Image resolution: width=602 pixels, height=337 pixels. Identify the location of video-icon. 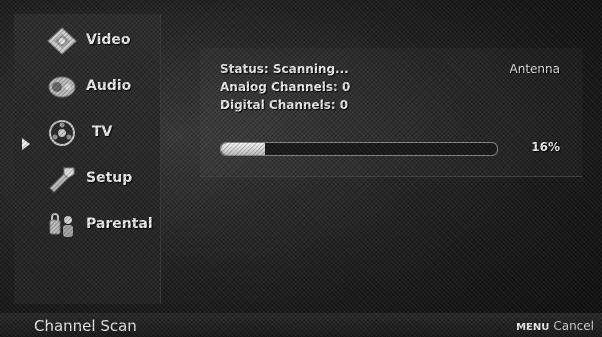
(62, 41).